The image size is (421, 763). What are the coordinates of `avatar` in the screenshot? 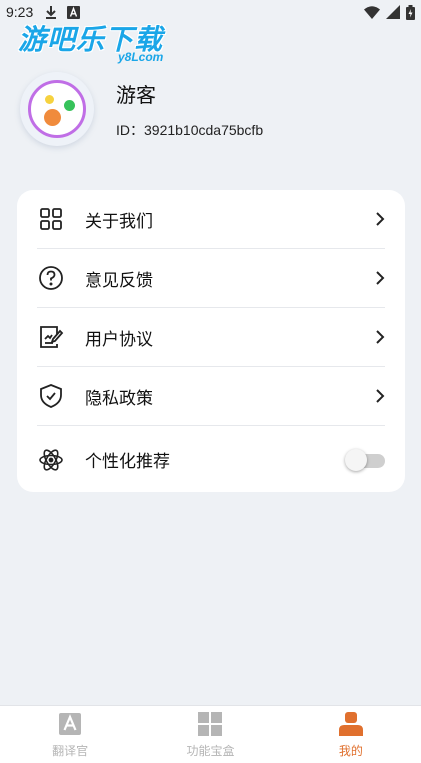 It's located at (57, 109).